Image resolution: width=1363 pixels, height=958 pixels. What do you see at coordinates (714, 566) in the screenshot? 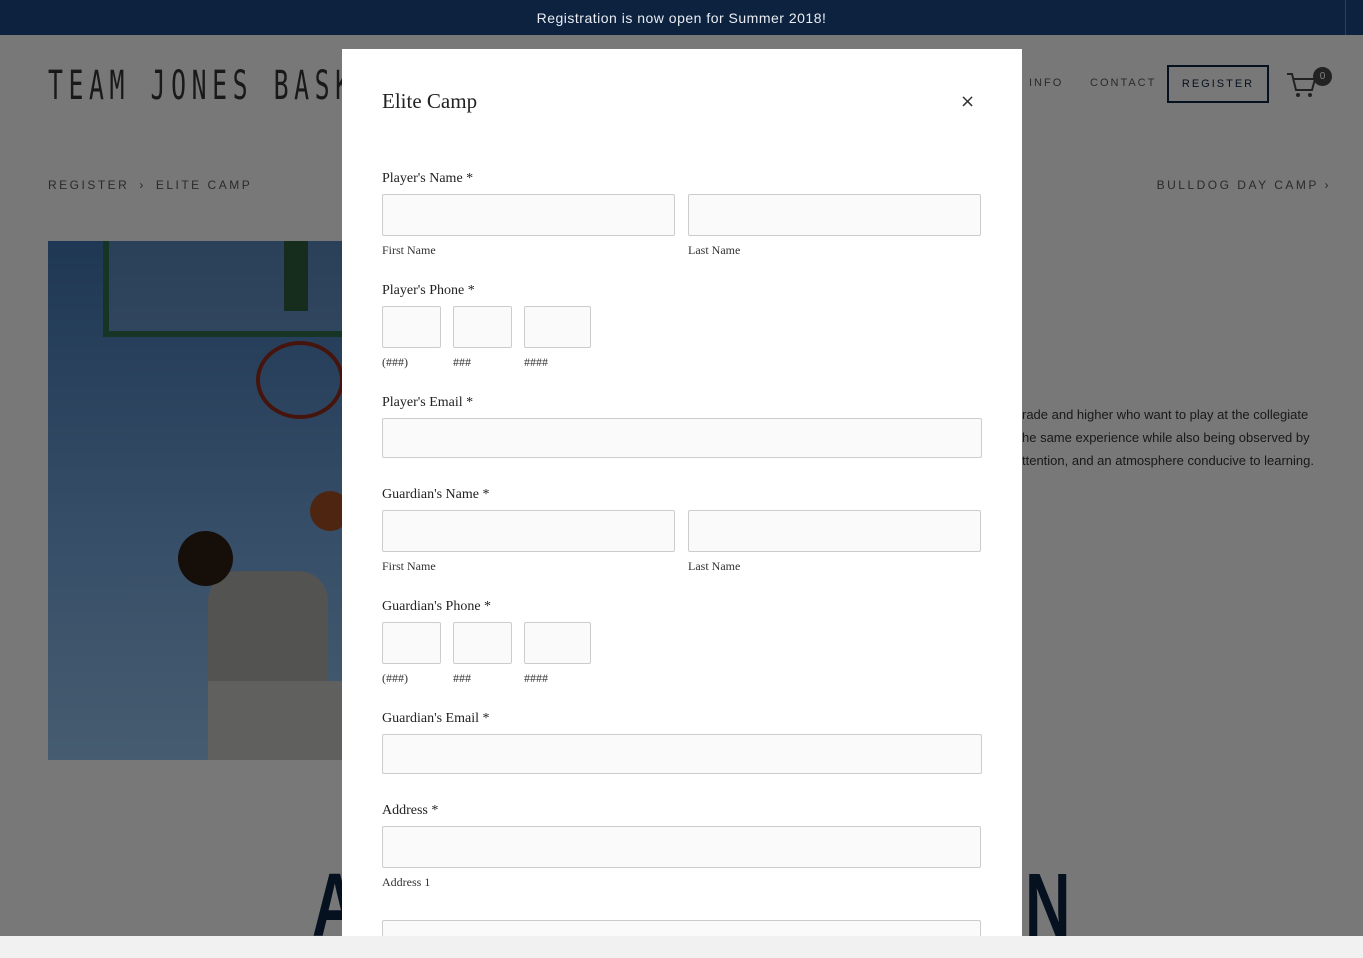
I see `guardian-last-name-label: Last Name` at bounding box center [714, 566].